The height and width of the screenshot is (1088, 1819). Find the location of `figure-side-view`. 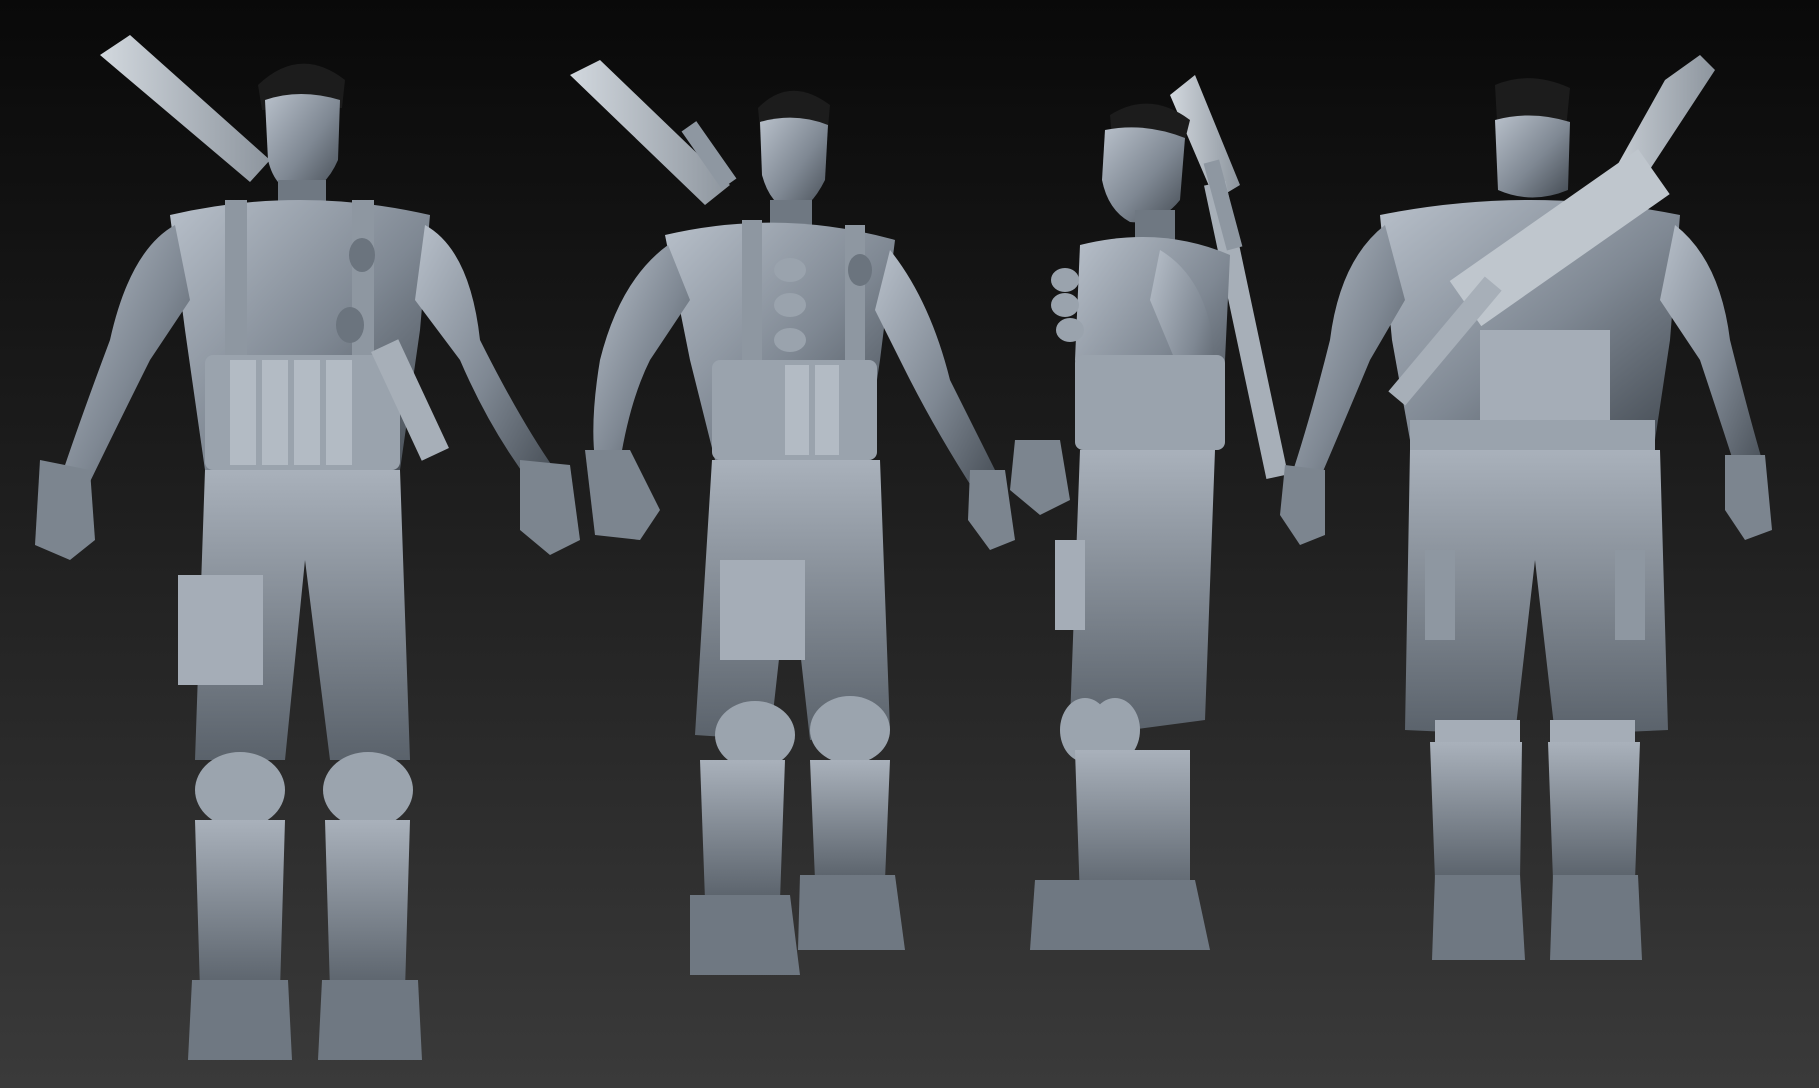

figure-side-view is located at coordinates (1149, 512).